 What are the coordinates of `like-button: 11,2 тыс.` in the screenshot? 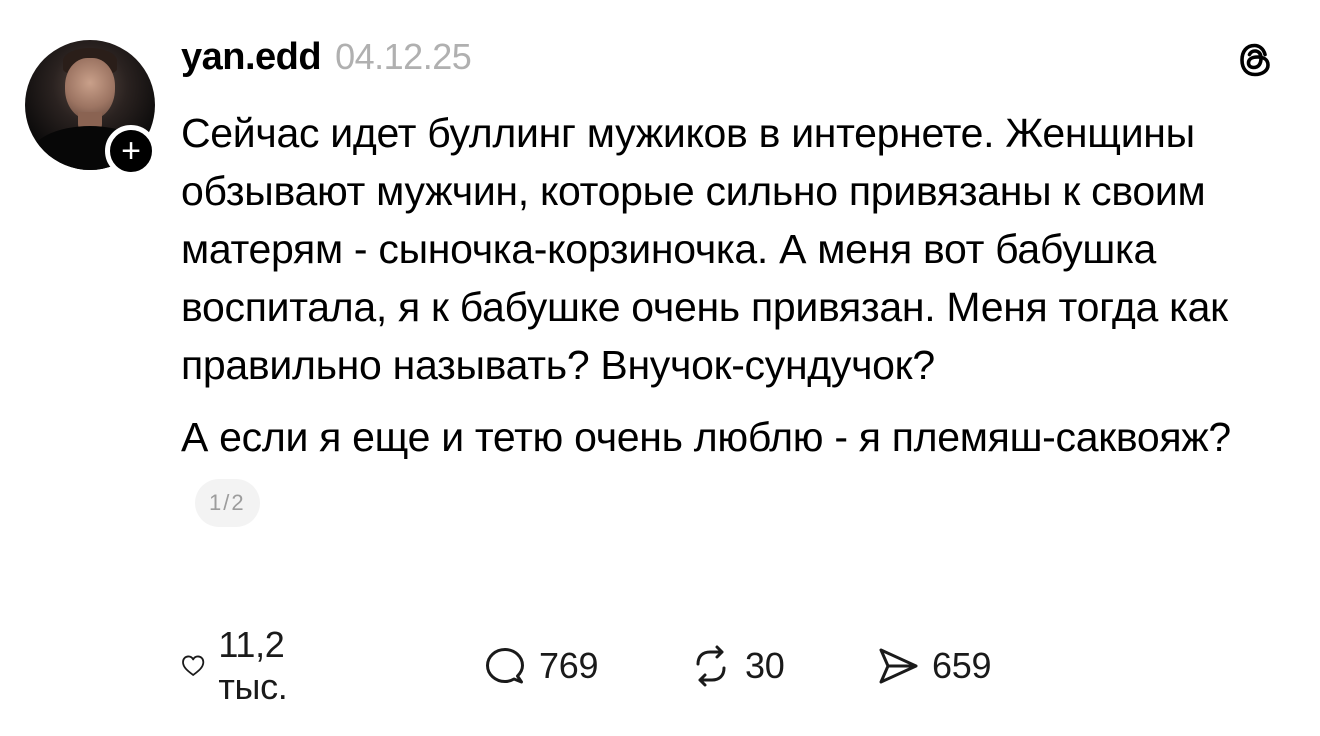 It's located at (242, 665).